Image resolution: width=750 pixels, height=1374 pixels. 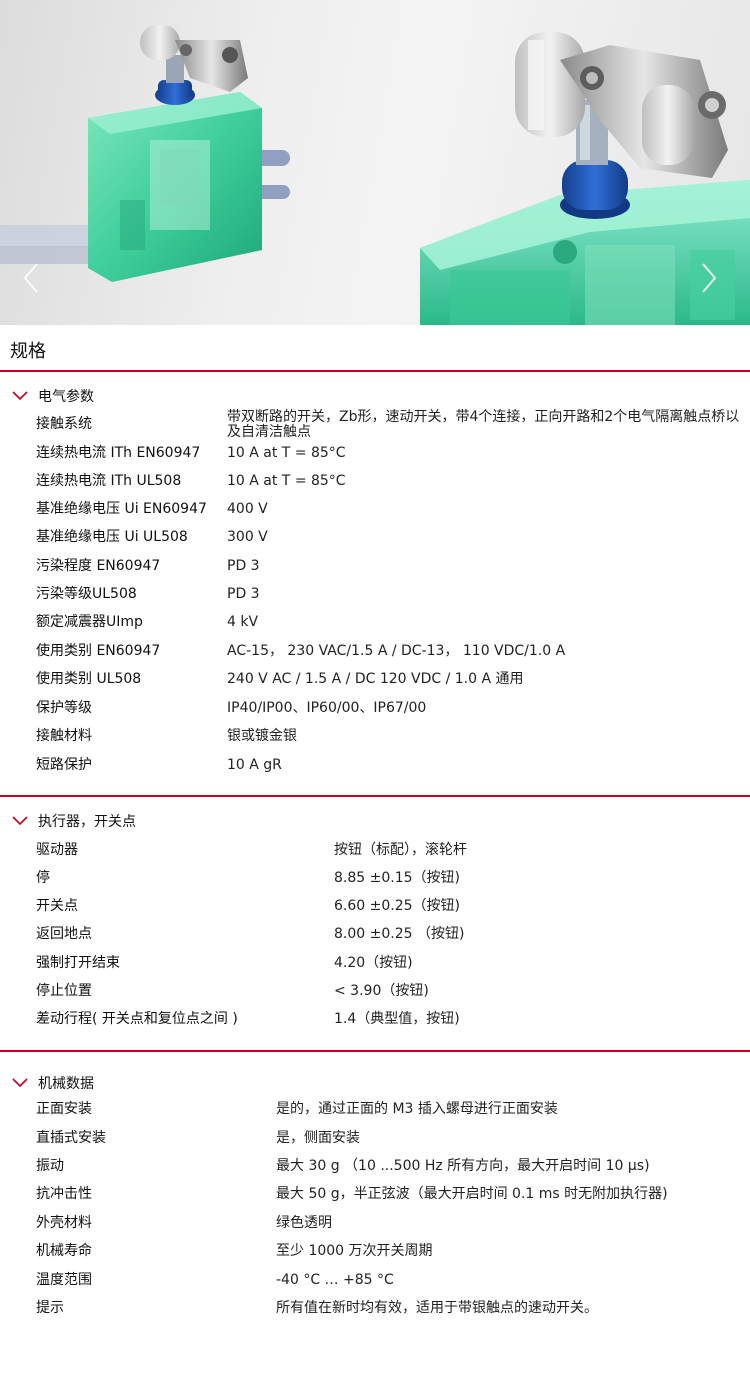 I want to click on spec-label: 污染程度 EN60947, so click(x=98, y=566).